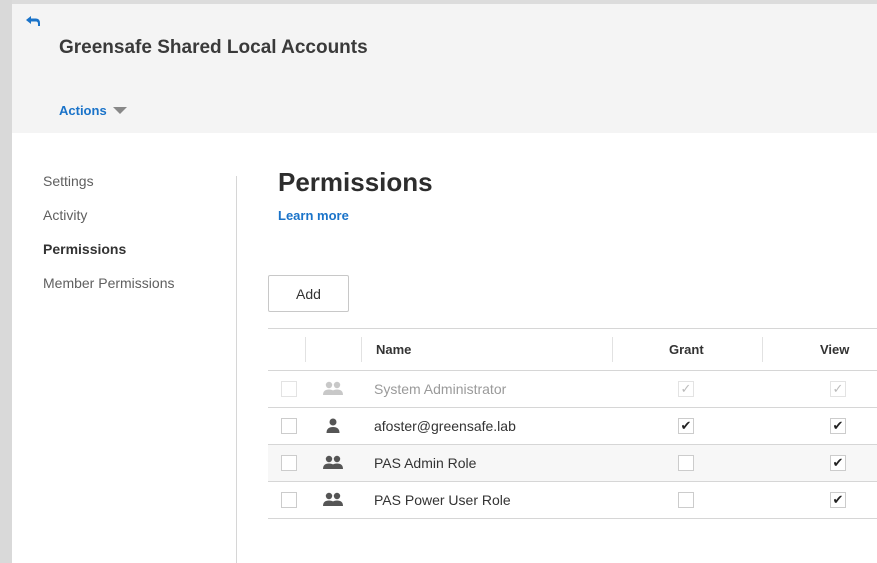 This screenshot has height=563, width=877. I want to click on table-header: Name Grant View, so click(572, 350).